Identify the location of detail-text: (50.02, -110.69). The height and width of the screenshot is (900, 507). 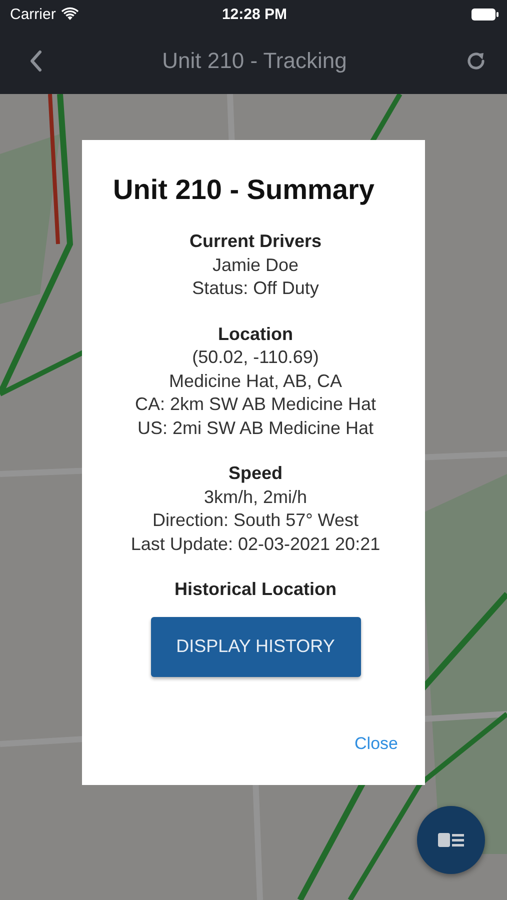
(255, 357).